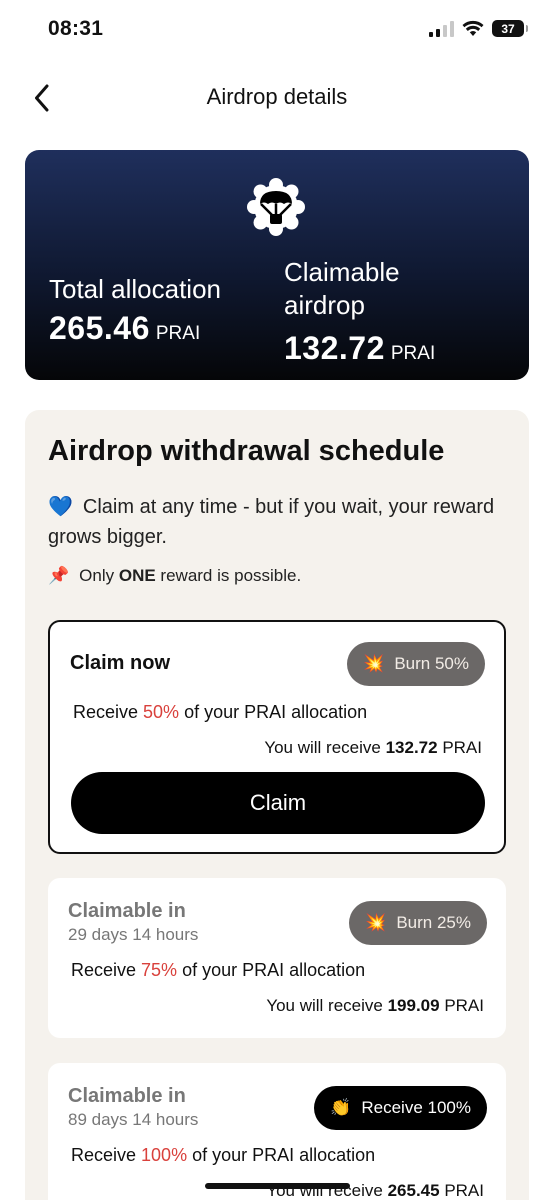  Describe the element at coordinates (76, 28) in the screenshot. I see `status-time: 08:31` at that location.